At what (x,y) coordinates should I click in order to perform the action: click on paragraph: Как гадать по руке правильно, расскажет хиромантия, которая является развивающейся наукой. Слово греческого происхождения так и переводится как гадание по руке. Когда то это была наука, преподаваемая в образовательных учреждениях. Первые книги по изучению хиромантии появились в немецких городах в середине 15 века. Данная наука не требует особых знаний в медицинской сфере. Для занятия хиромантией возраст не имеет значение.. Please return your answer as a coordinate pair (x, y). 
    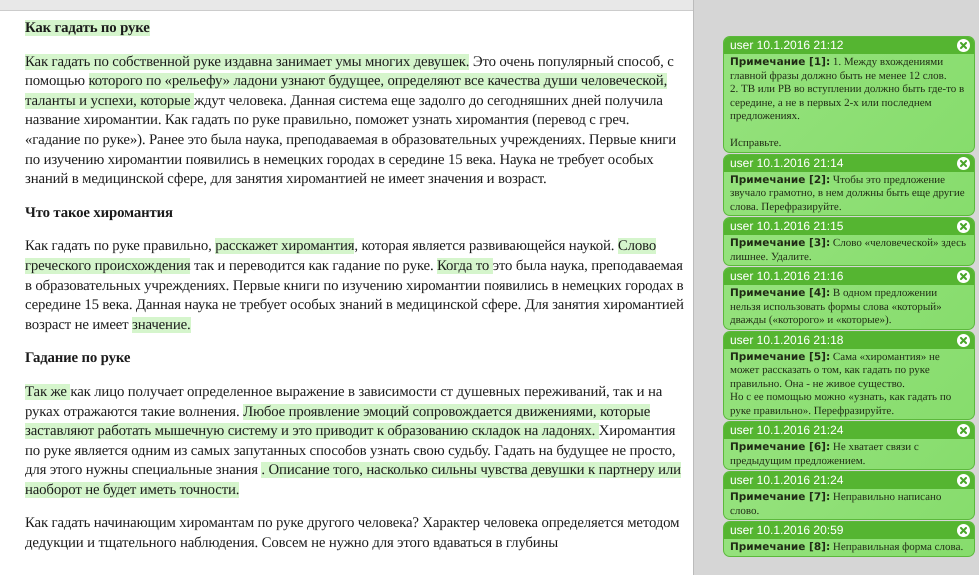
    Looking at the image, I should click on (355, 286).